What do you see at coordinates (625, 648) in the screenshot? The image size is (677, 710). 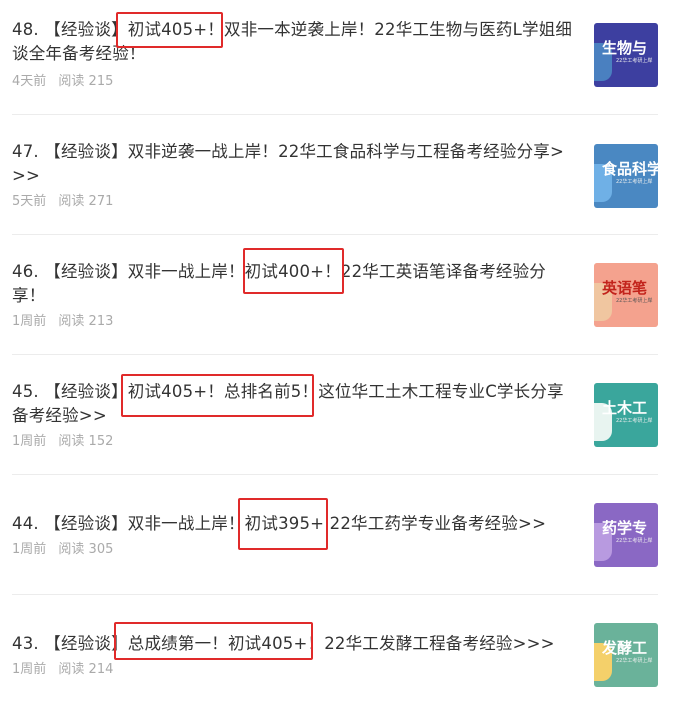 I see `thumbnail-label: 发酵工` at bounding box center [625, 648].